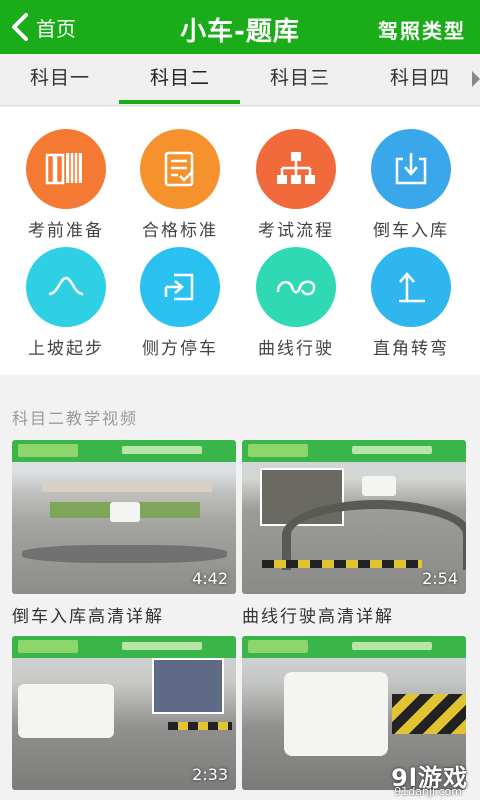  I want to click on reverse-park-icon, so click(411, 169).